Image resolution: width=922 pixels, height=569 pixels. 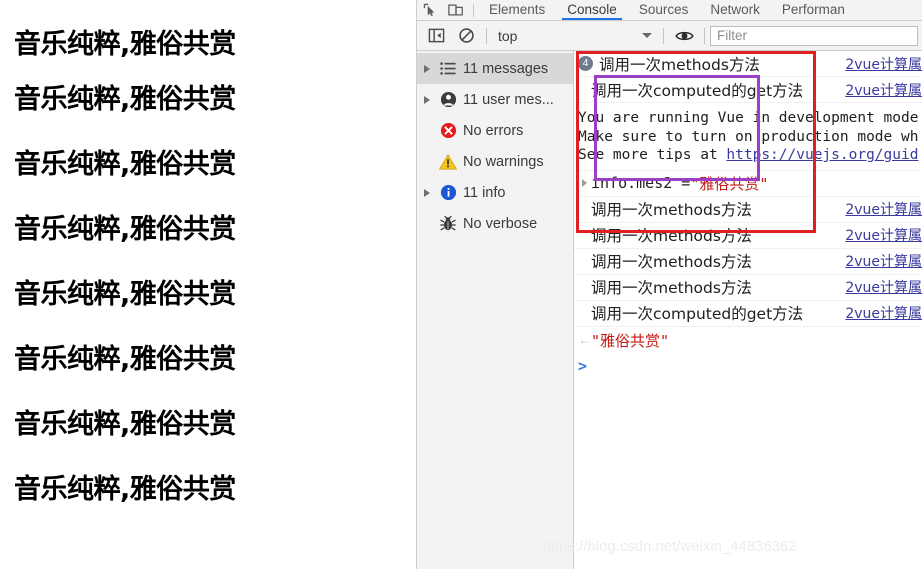 I want to click on sidebar-item-errors: No errors, so click(x=495, y=130).